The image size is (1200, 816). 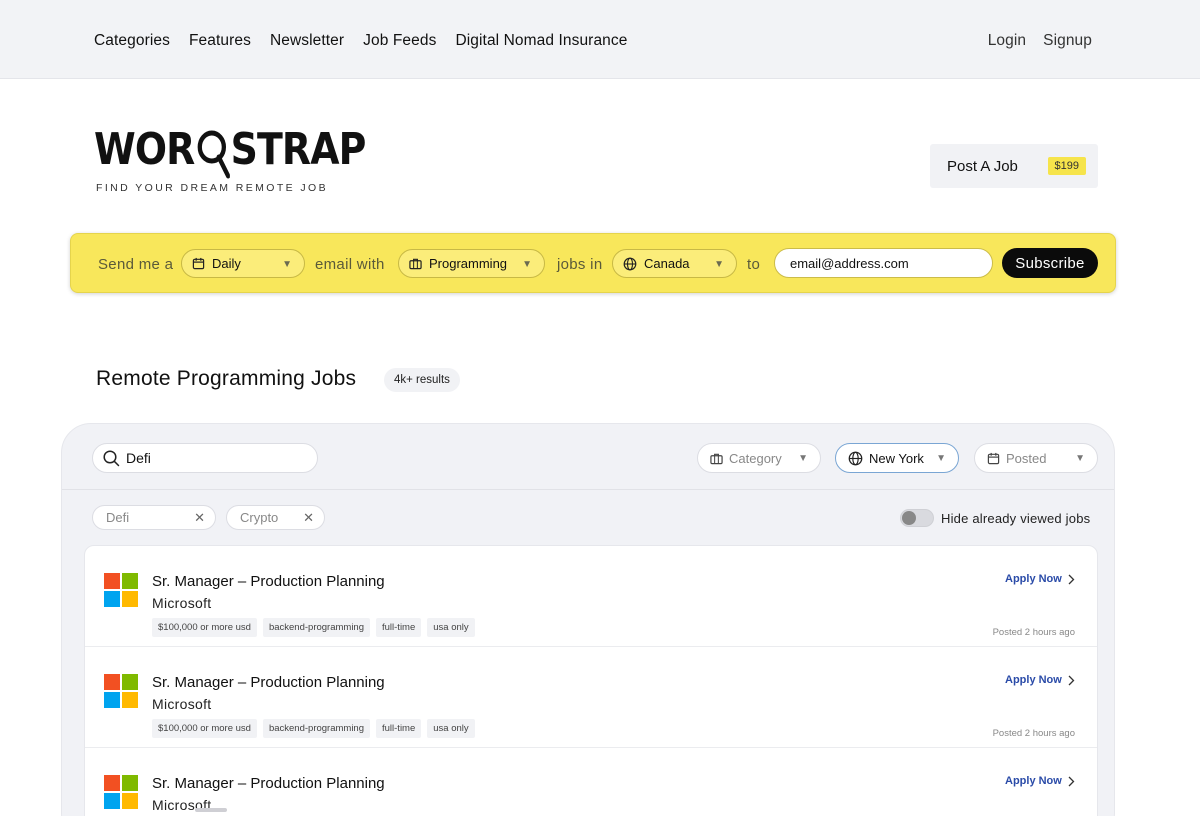 I want to click on category-filter-placeholder: Category, so click(x=755, y=458).